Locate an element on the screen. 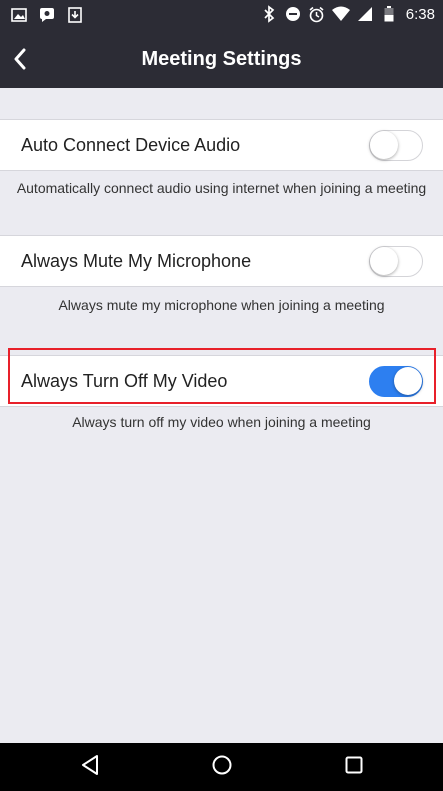 The width and height of the screenshot is (443, 791). system-navigation-bar is located at coordinates (221, 767).